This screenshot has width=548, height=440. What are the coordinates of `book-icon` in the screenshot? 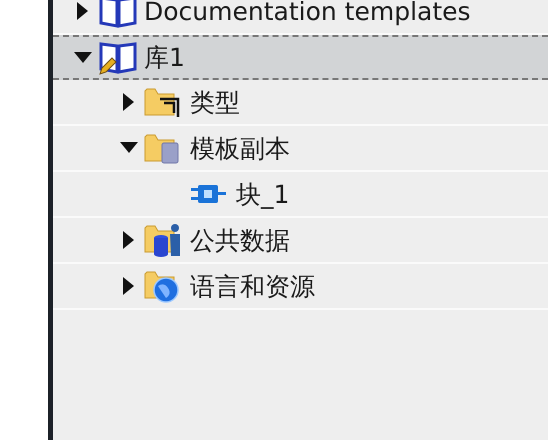 It's located at (118, 14).